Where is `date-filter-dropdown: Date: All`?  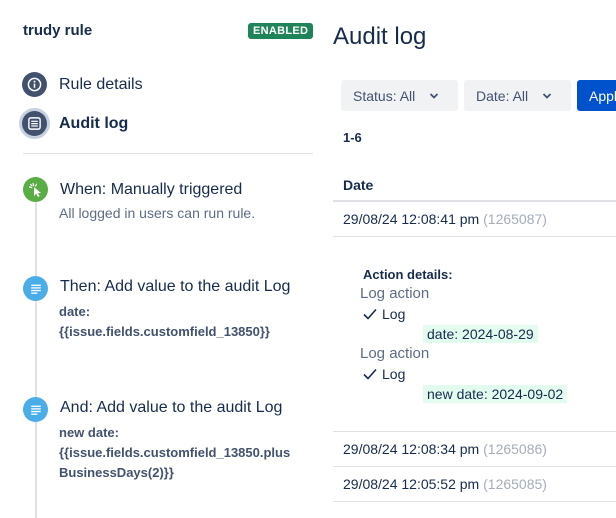
date-filter-dropdown: Date: All is located at coordinates (517, 95).